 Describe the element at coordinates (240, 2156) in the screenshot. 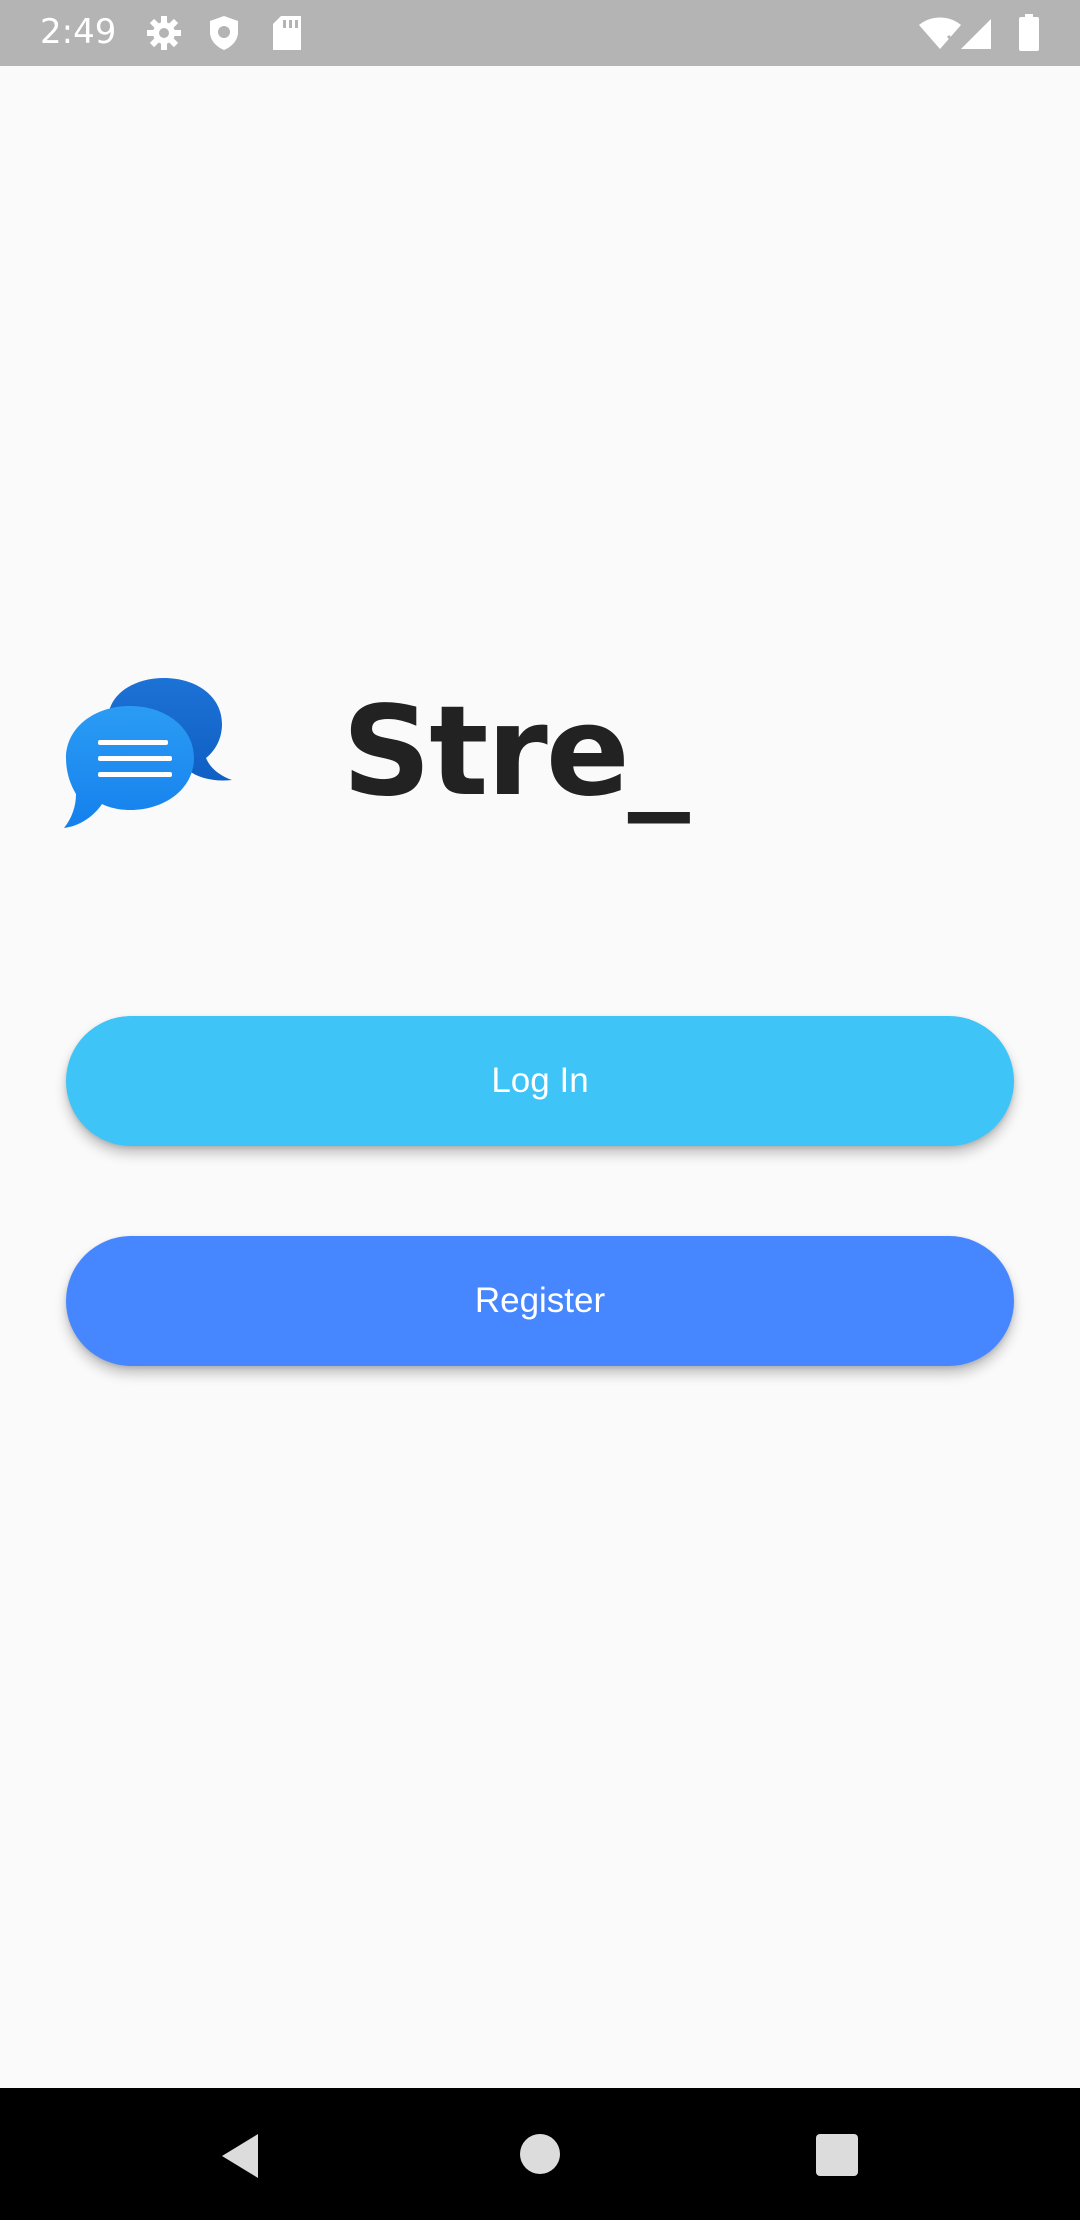

I see `back-icon` at that location.